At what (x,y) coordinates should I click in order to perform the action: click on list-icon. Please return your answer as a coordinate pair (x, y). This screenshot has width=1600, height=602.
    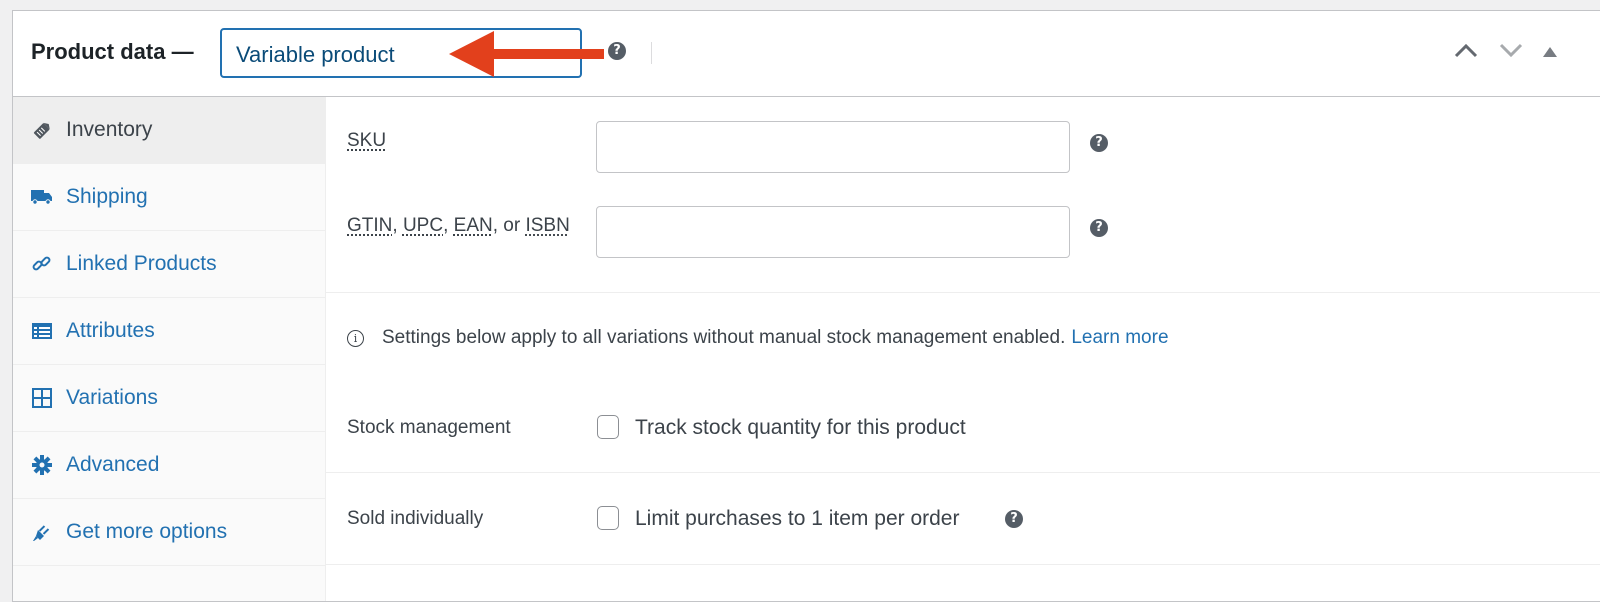
    Looking at the image, I should click on (42, 331).